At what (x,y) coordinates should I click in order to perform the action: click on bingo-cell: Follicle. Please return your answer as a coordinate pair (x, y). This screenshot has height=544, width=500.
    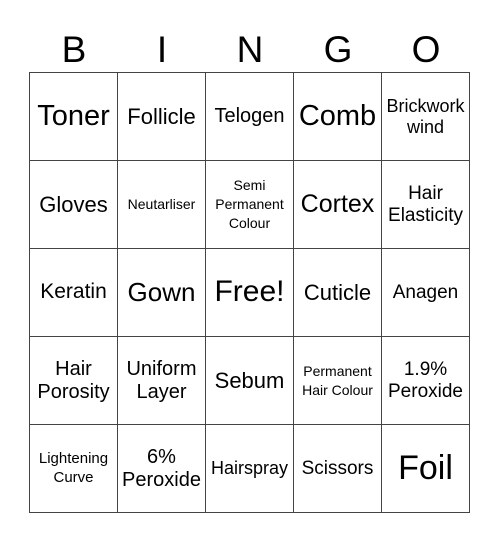
    Looking at the image, I should click on (162, 117).